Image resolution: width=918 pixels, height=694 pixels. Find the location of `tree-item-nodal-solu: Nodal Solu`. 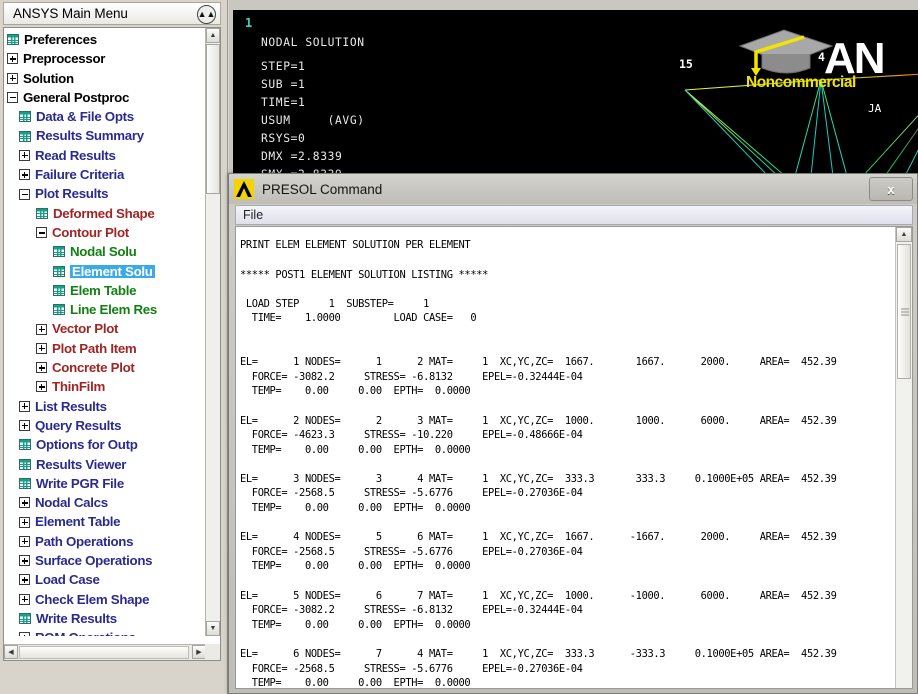

tree-item-nodal-solu: Nodal Solu is located at coordinates (105, 251).